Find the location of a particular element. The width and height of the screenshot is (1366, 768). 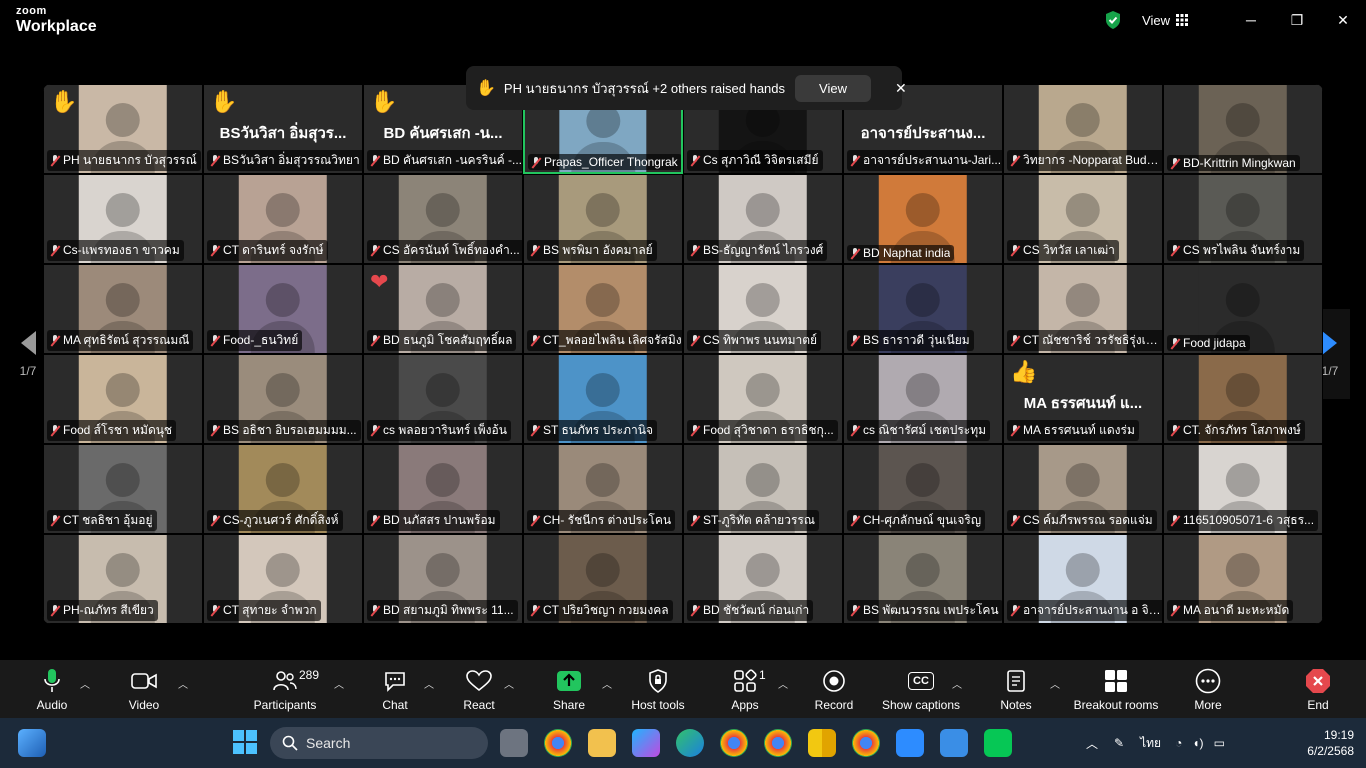

participant-tile: CT. จักรภัทร โสภาพงษ์ is located at coordinates (1243, 399).